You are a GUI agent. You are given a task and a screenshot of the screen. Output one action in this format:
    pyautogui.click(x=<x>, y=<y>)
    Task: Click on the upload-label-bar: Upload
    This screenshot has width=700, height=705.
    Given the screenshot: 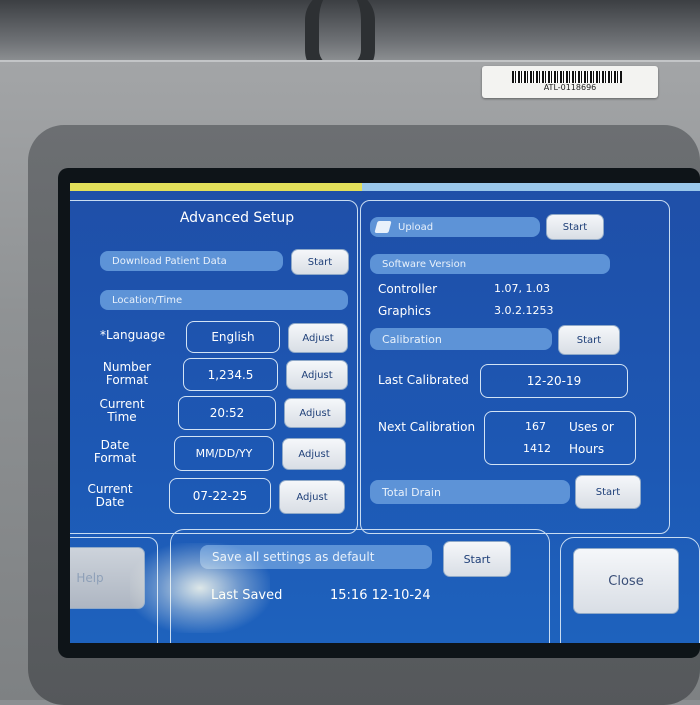 What is the action you would take?
    pyautogui.click(x=455, y=227)
    